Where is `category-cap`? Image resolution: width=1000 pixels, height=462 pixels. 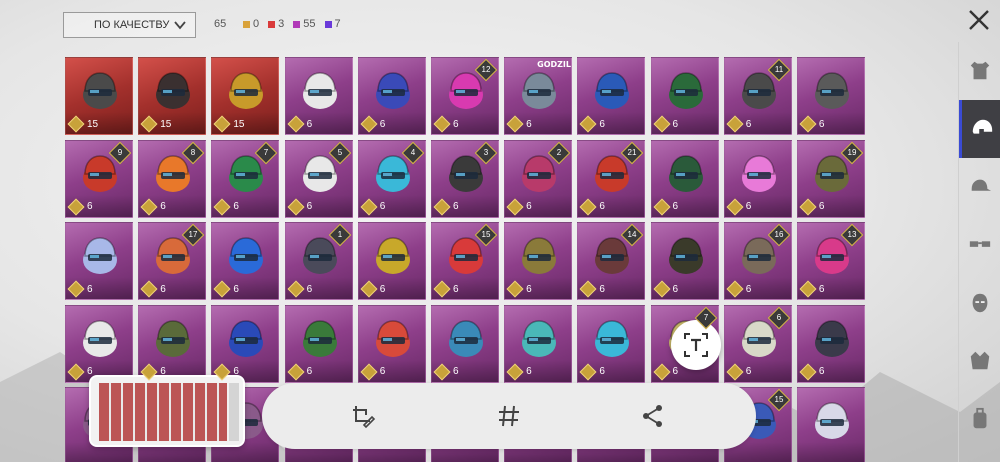
category-cap is located at coordinates (979, 187).